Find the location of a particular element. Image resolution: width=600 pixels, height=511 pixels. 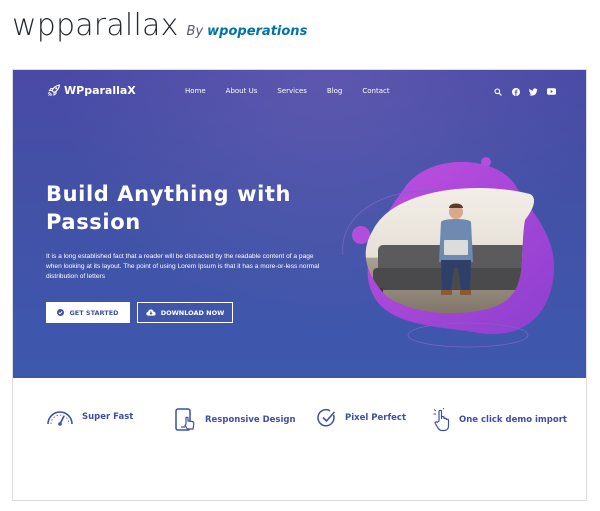

twitter-icon is located at coordinates (533, 91).